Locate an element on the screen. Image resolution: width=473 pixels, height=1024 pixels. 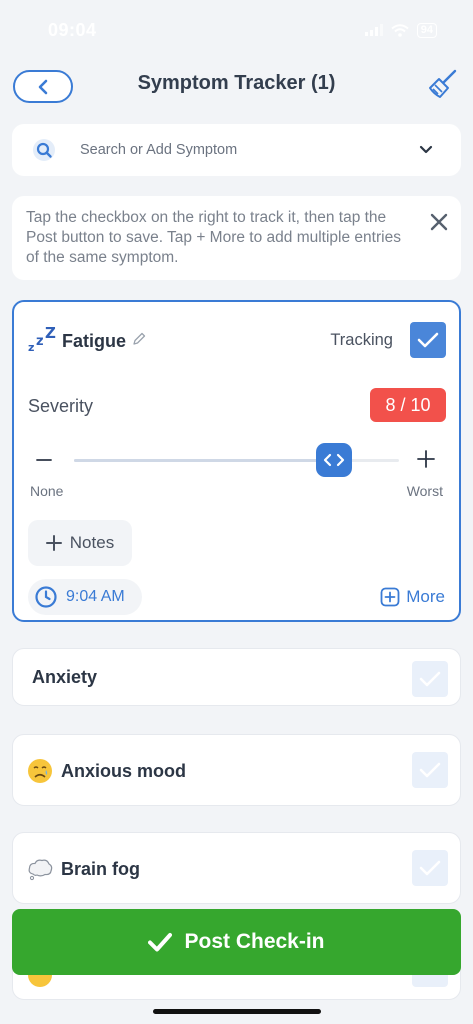
search-input: Search or Add Symptom is located at coordinates (249, 150).